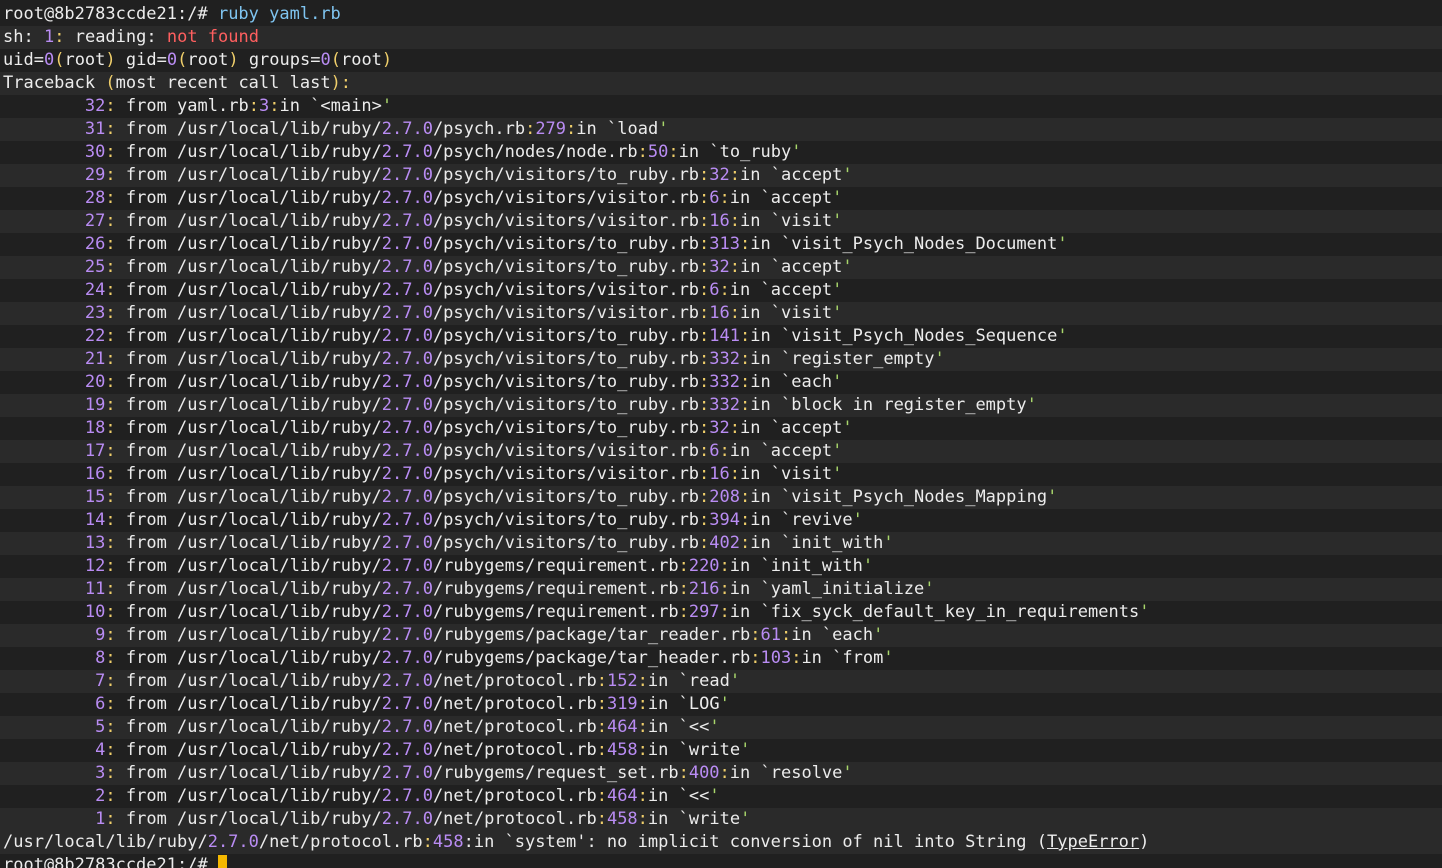 This screenshot has height=868, width=1442. What do you see at coordinates (95, 497) in the screenshot?
I see `frame-number: 15` at bounding box center [95, 497].